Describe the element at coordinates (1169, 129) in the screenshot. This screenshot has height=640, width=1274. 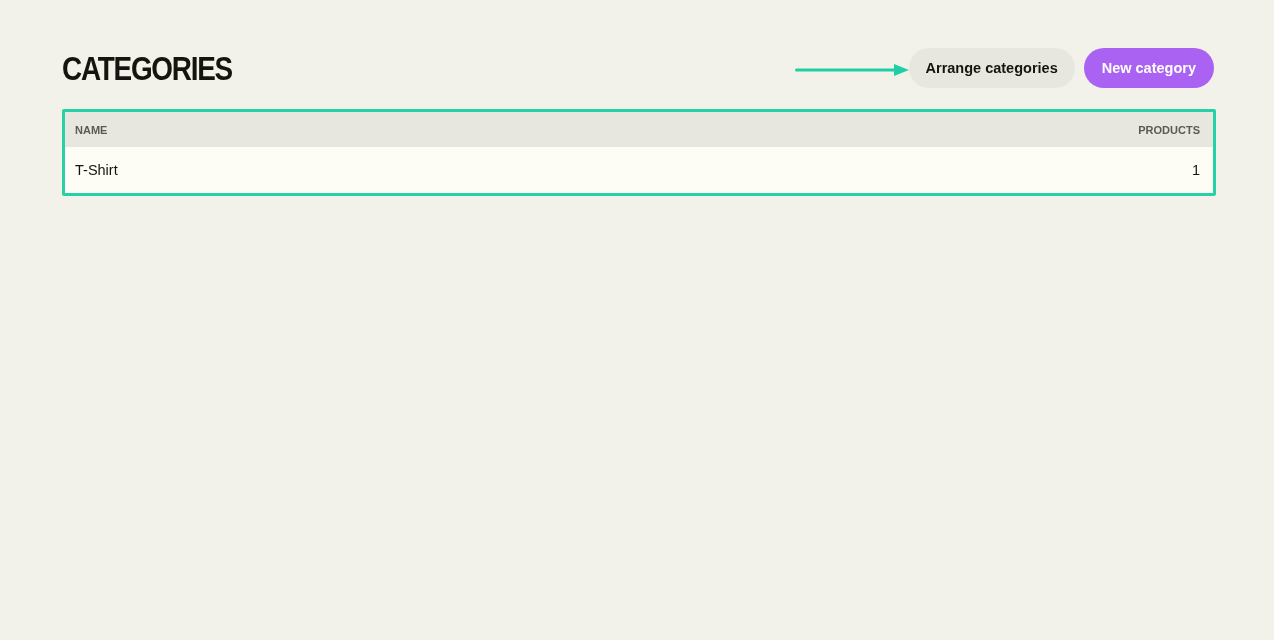
I see `column-header: PRODUCTS` at that location.